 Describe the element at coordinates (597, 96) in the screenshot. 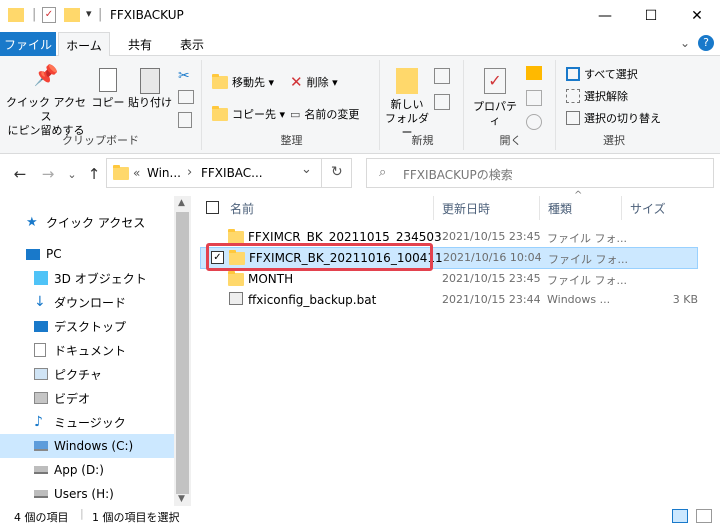

I see `select-none-button: 選択解除` at that location.